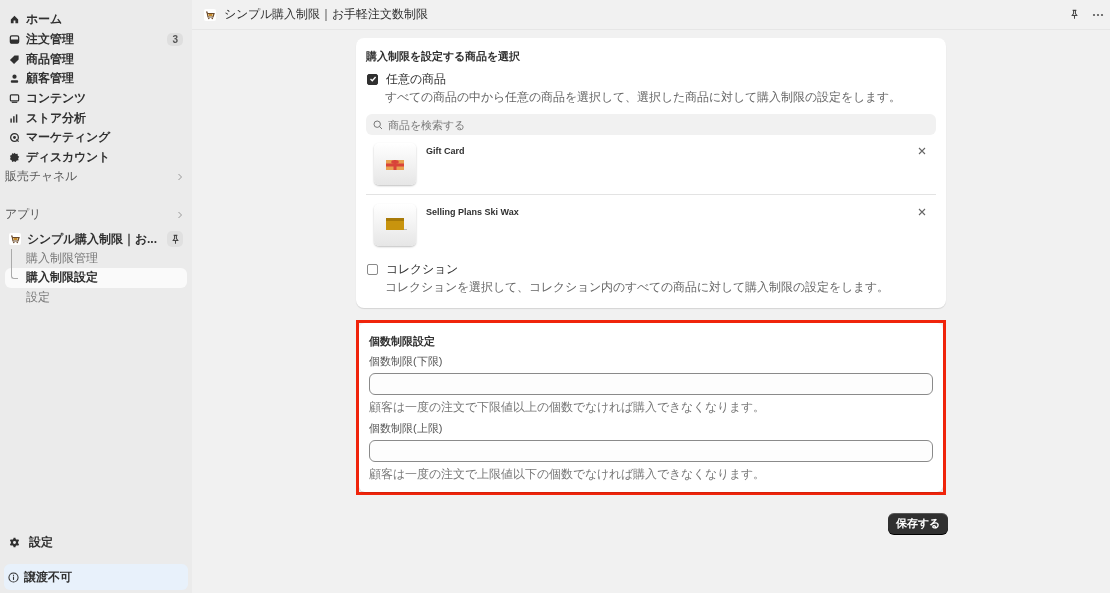 This screenshot has height=593, width=1110. What do you see at coordinates (416, 79) in the screenshot?
I see `checkbox-label: 任意の商品` at bounding box center [416, 79].